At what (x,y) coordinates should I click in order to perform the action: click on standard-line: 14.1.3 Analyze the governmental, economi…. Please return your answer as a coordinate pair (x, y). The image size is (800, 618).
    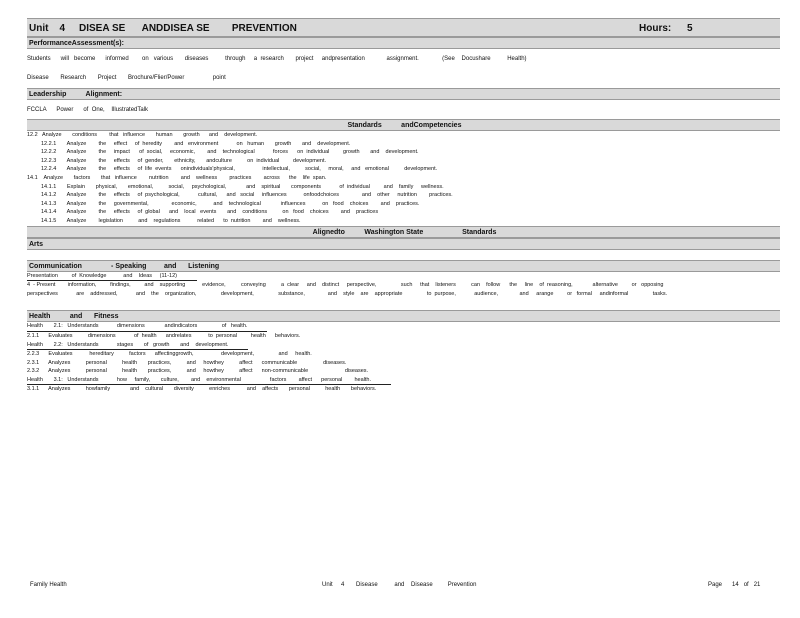
    Looking at the image, I should click on (230, 203).